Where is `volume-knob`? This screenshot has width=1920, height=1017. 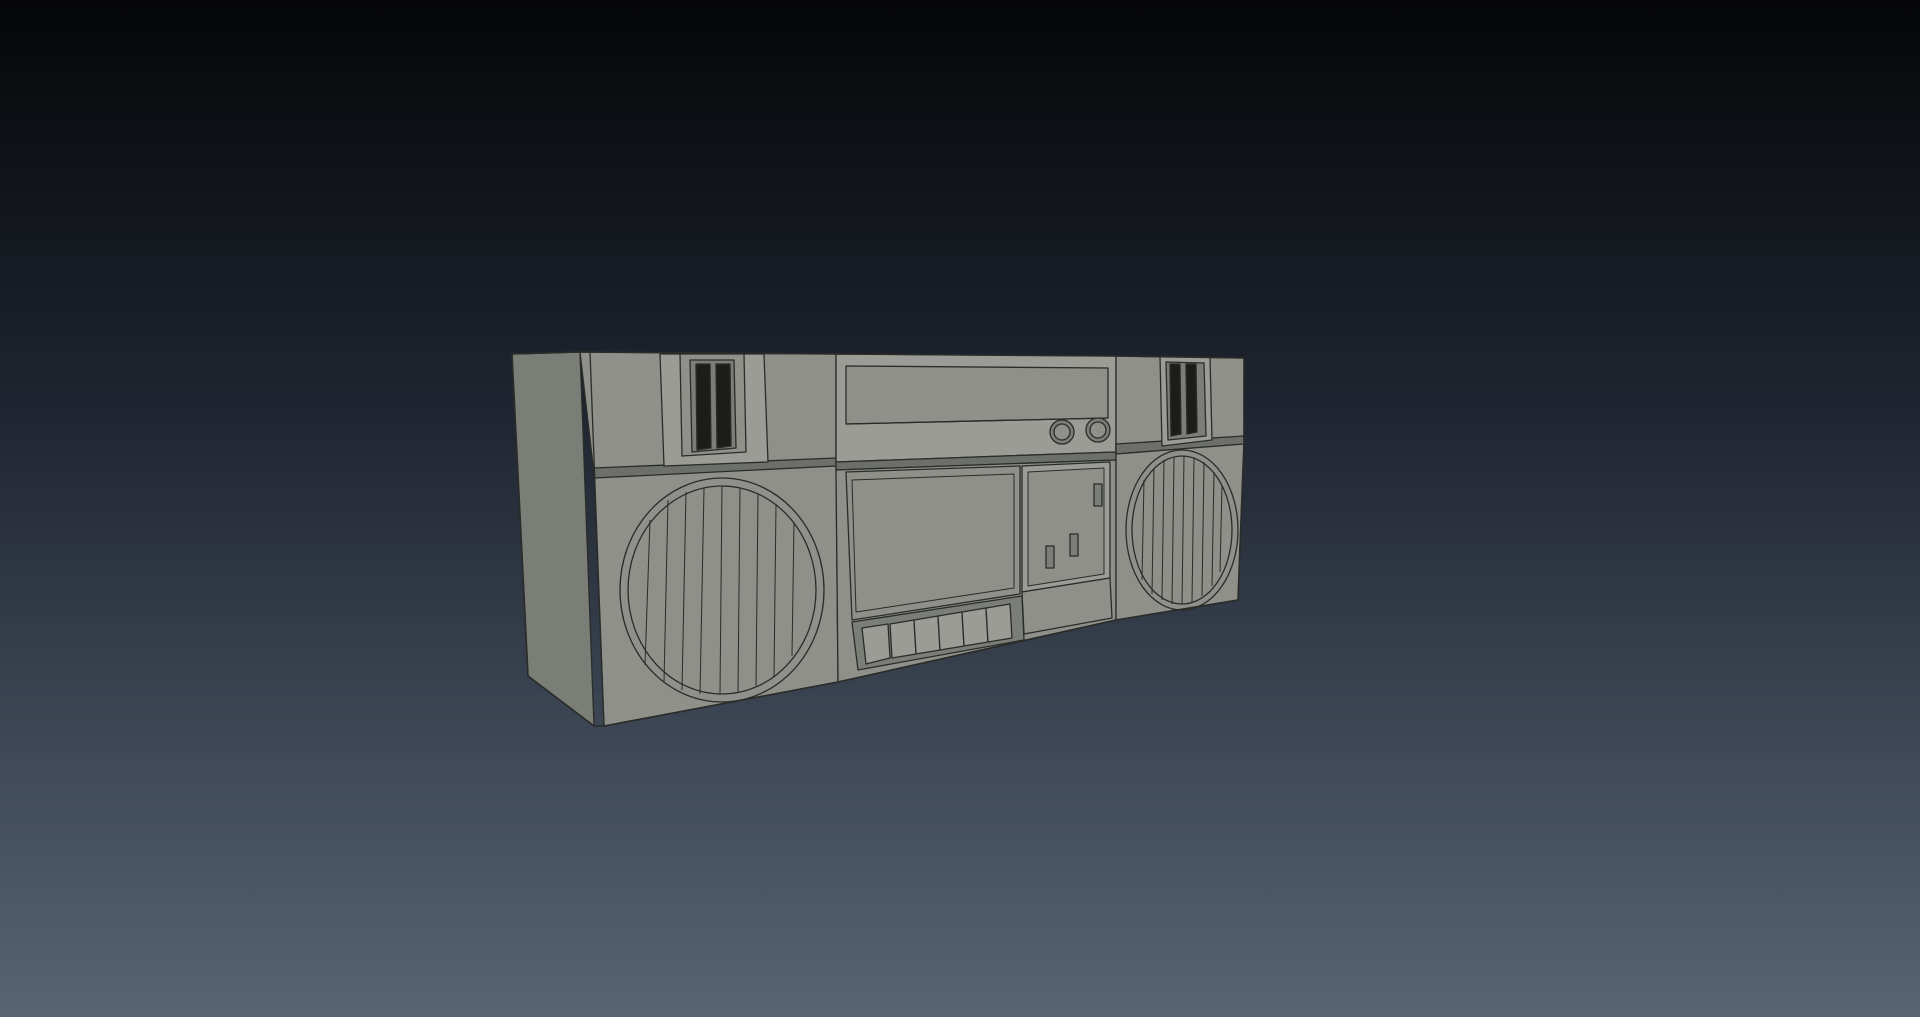 volume-knob is located at coordinates (1062, 432).